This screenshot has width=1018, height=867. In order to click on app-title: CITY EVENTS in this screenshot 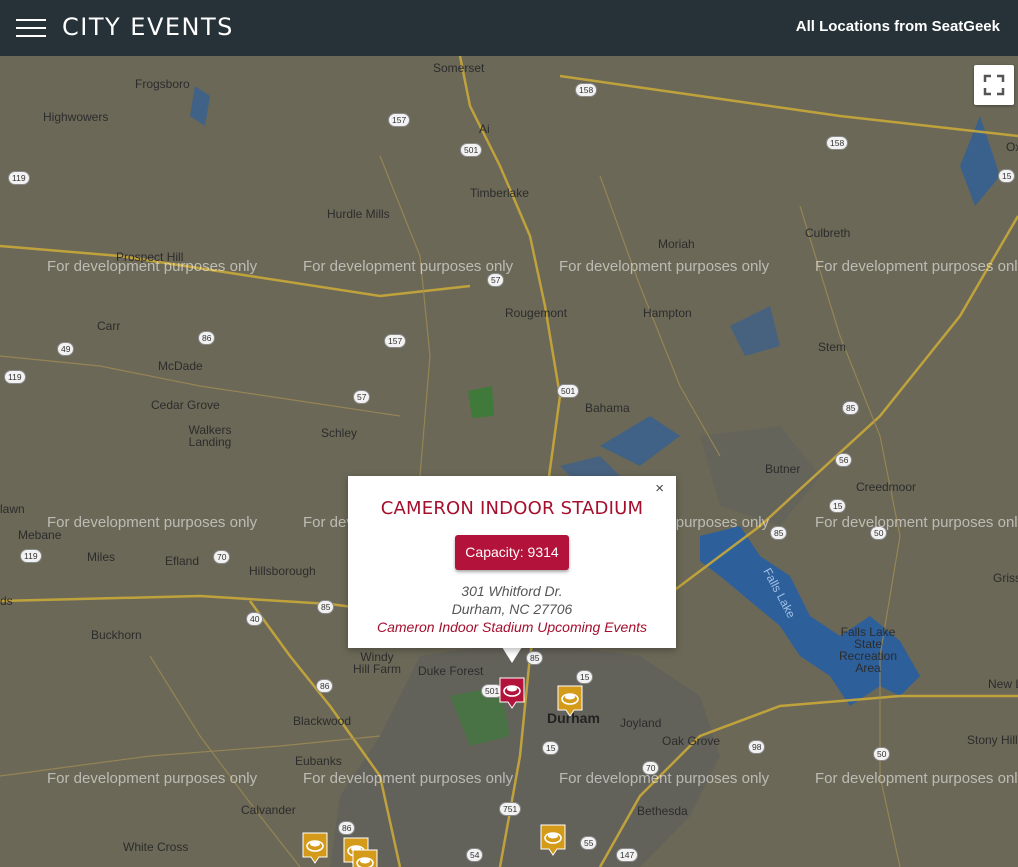, I will do `click(148, 27)`.